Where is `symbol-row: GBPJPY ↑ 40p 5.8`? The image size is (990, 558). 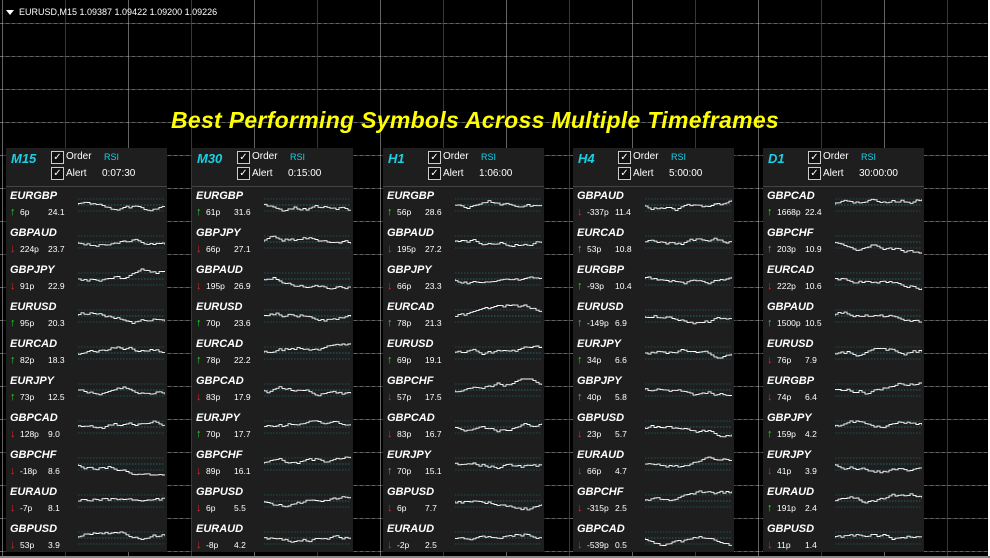 symbol-row: GBPJPY ↑ 40p 5.8 is located at coordinates (653, 390).